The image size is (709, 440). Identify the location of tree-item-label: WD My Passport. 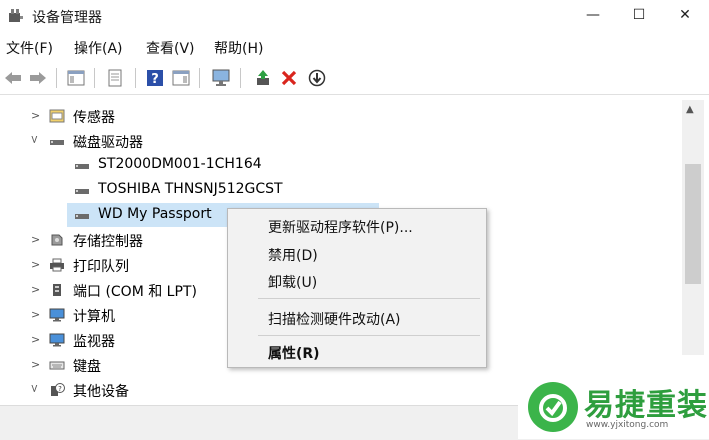
(155, 214).